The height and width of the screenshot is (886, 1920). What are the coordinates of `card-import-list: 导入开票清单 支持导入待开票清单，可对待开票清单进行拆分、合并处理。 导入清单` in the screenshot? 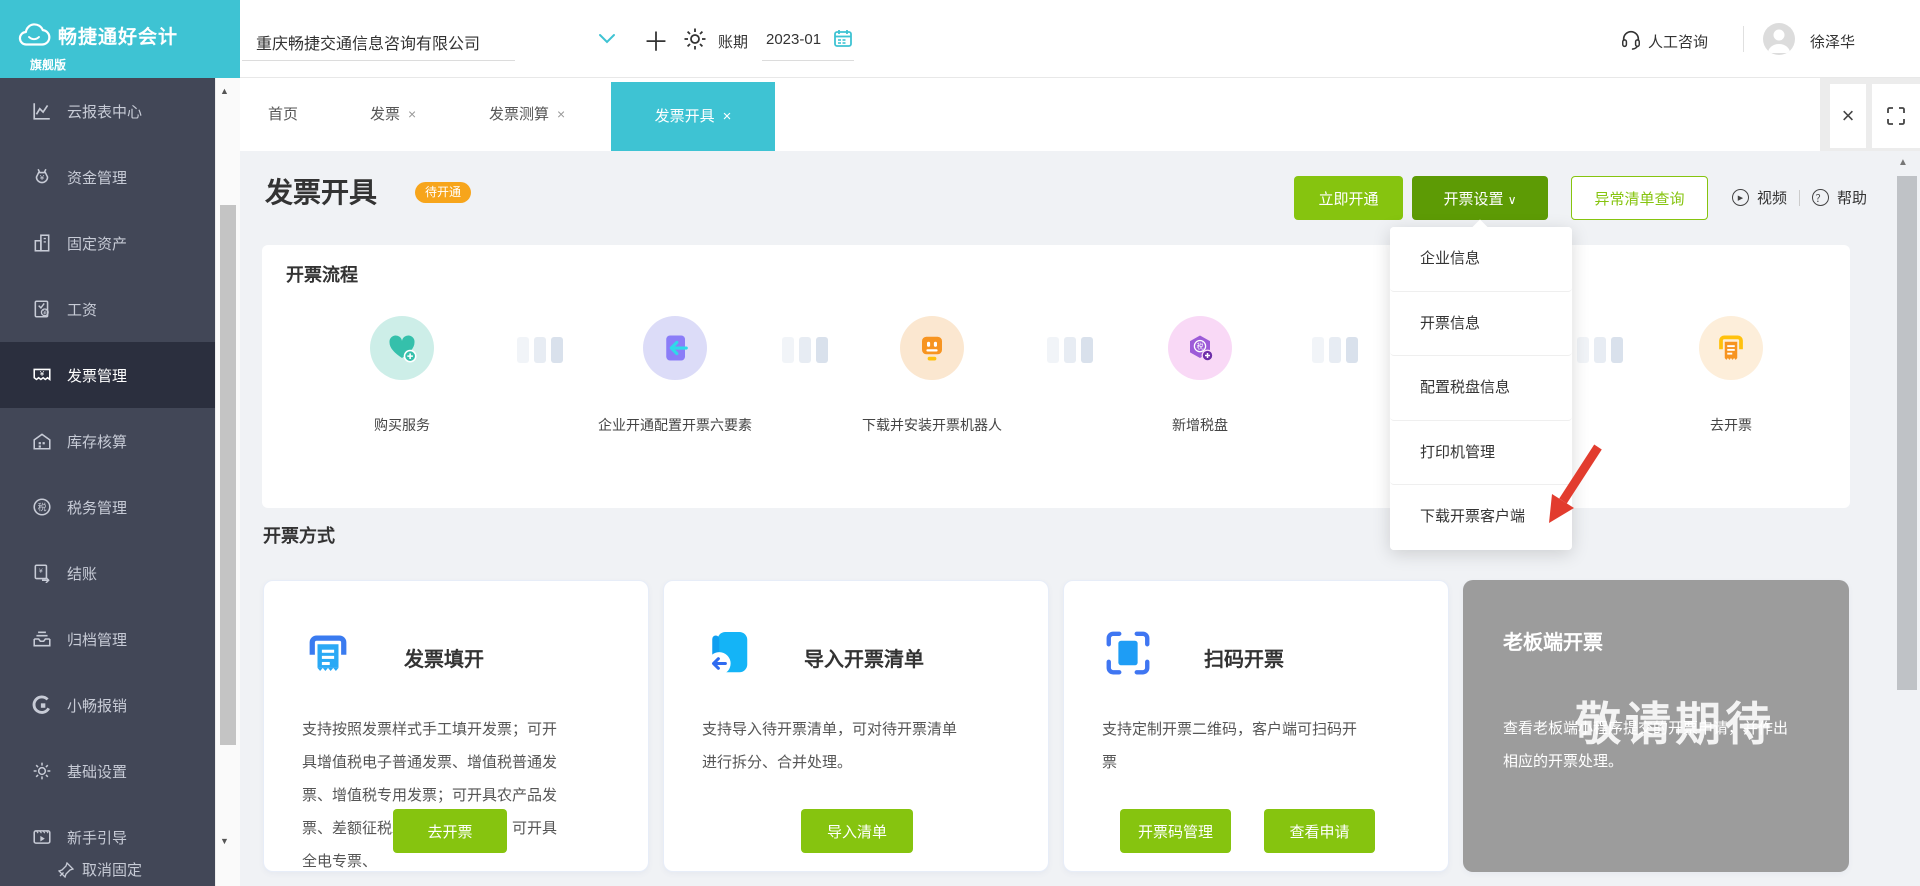 It's located at (856, 726).